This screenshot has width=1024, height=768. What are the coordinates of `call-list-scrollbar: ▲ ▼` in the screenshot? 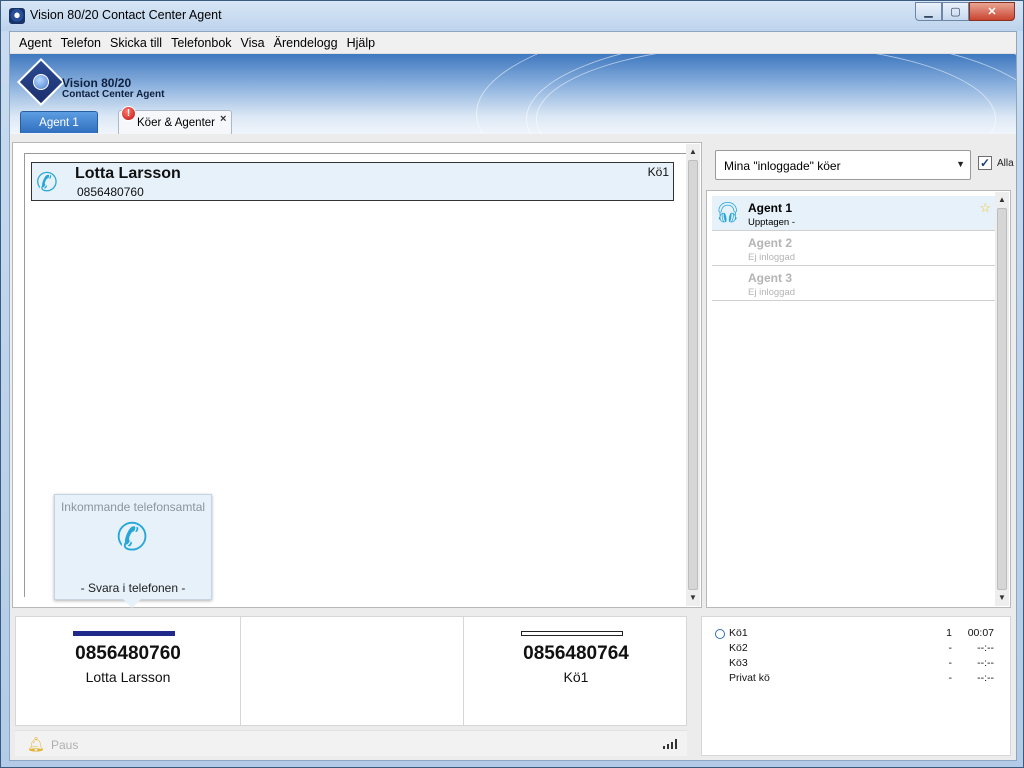 It's located at (693, 375).